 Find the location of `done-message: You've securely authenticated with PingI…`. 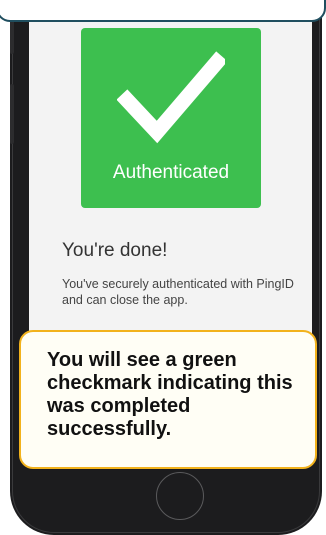

done-message: You've securely authenticated with PingI… is located at coordinates (178, 292).